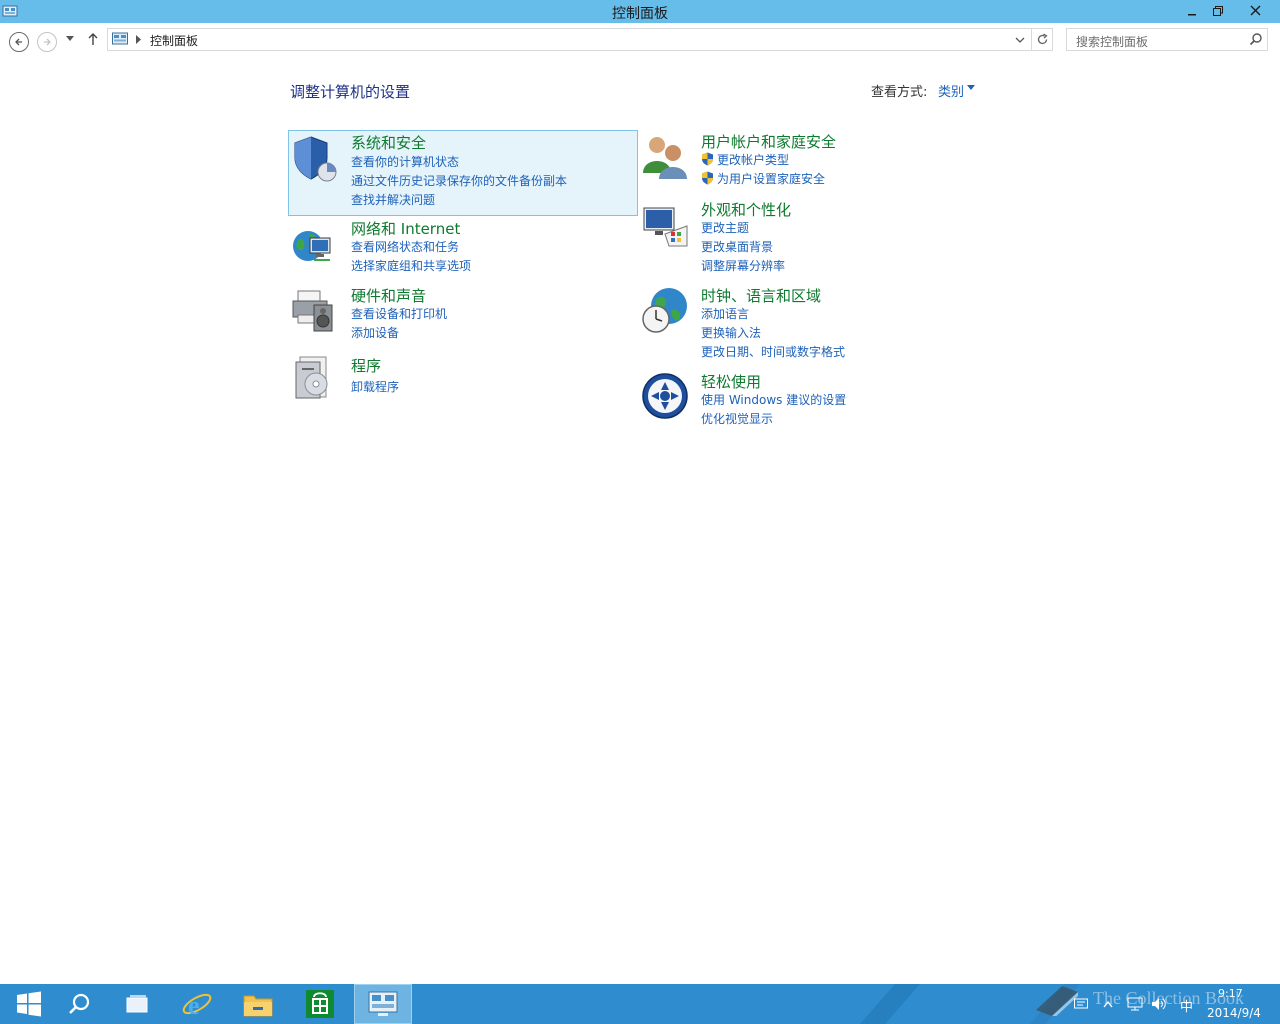 Image resolution: width=1280 pixels, height=1024 pixels. Describe the element at coordinates (388, 295) in the screenshot. I see `category-heading: 硬件和声音` at that location.